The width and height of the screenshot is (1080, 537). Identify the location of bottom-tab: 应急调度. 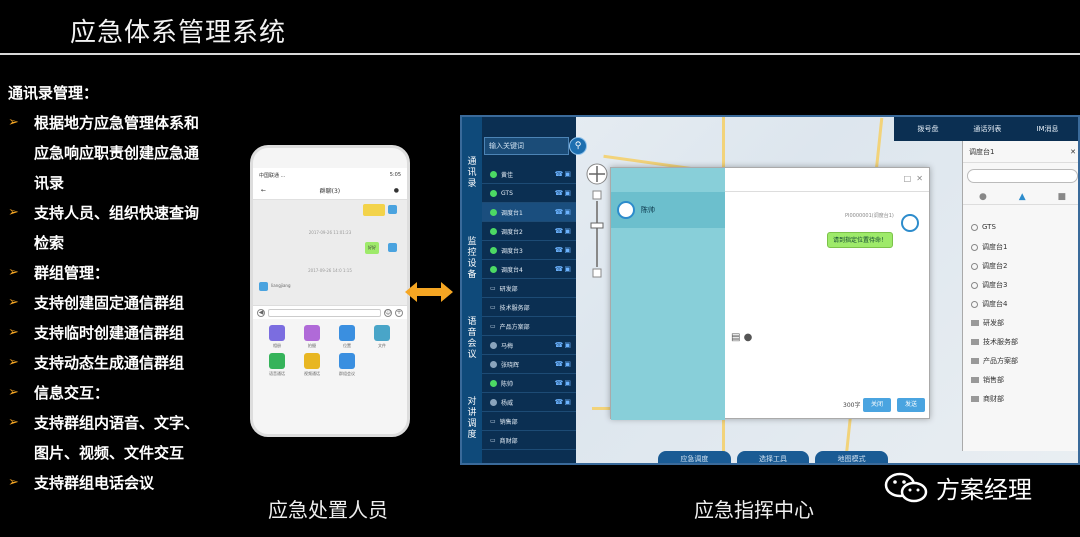
(694, 457).